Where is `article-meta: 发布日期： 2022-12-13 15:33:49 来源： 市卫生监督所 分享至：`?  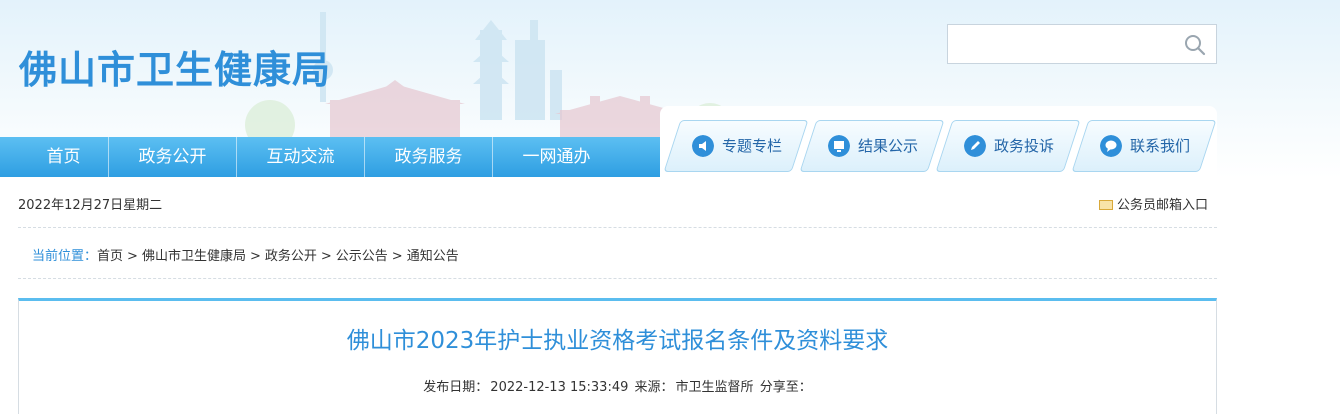 article-meta: 发布日期： 2022-12-13 15:33:49 来源： 市卫生监督所 分享至： is located at coordinates (617, 385).